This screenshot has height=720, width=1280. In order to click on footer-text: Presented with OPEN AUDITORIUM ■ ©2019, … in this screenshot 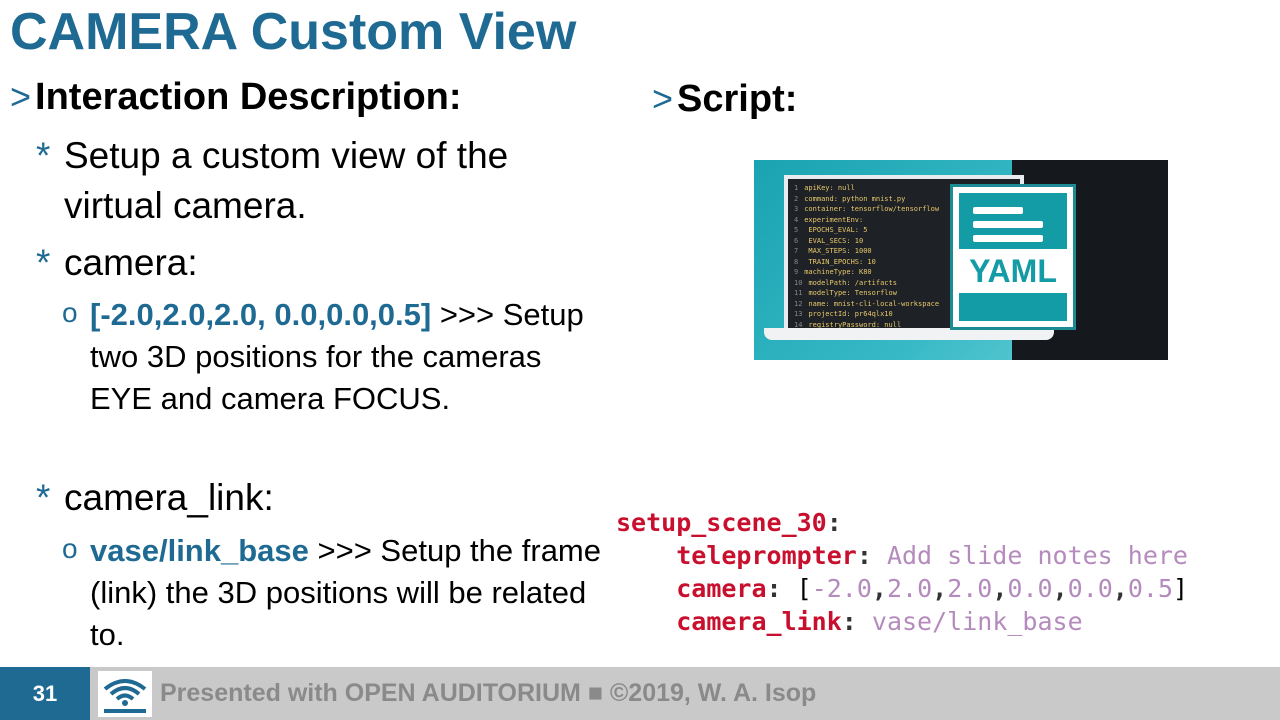, I will do `click(488, 693)`.